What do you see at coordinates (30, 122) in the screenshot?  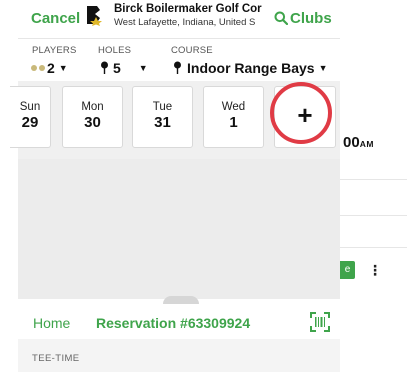 I see `day-date: 29` at bounding box center [30, 122].